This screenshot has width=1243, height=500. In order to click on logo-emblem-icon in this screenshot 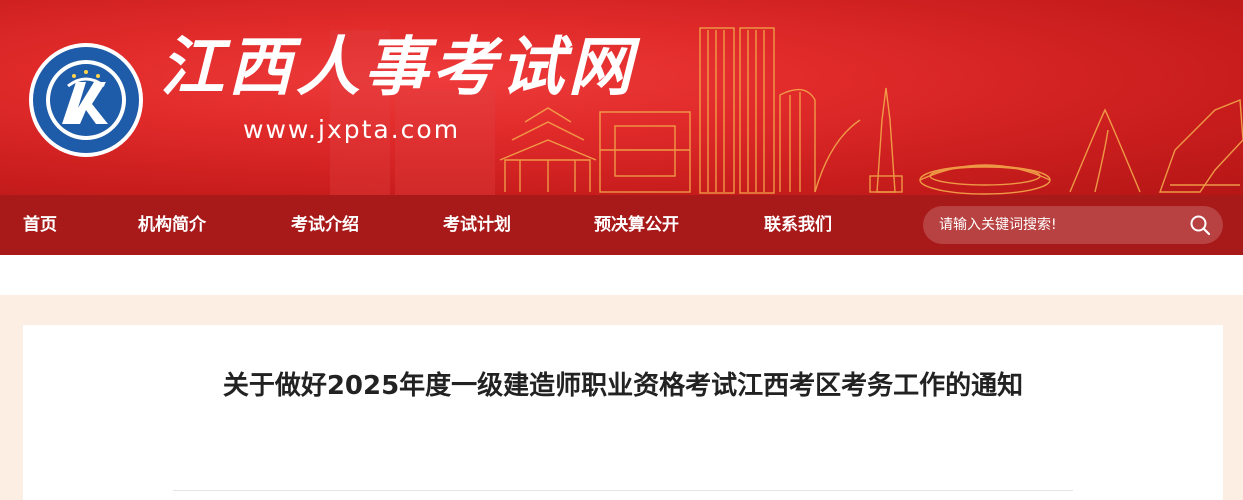, I will do `click(86, 100)`.